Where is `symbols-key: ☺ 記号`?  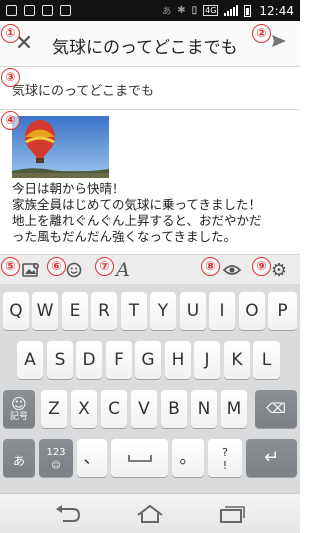 symbols-key: ☺ 記号 is located at coordinates (19, 409).